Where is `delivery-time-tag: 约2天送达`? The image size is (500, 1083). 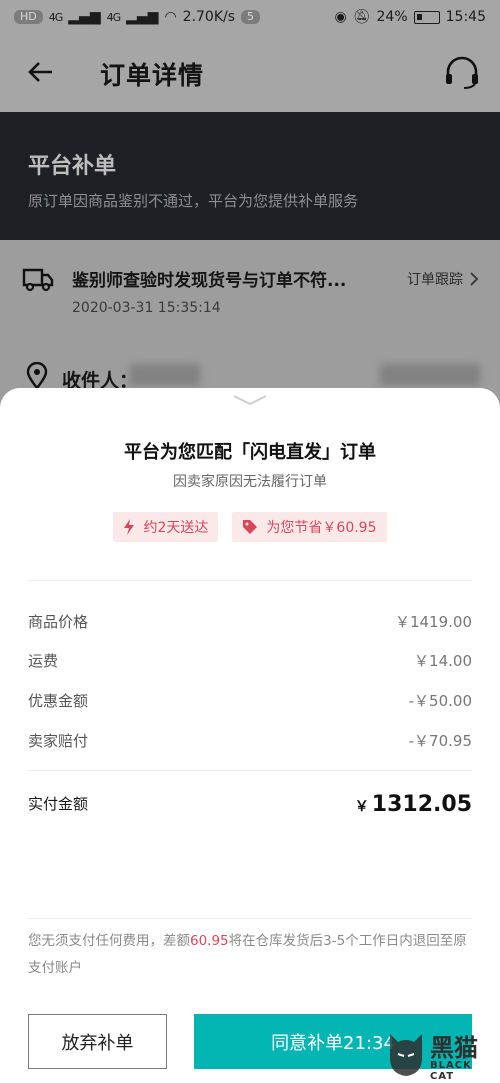
delivery-time-tag: 约2天送达 is located at coordinates (166, 527).